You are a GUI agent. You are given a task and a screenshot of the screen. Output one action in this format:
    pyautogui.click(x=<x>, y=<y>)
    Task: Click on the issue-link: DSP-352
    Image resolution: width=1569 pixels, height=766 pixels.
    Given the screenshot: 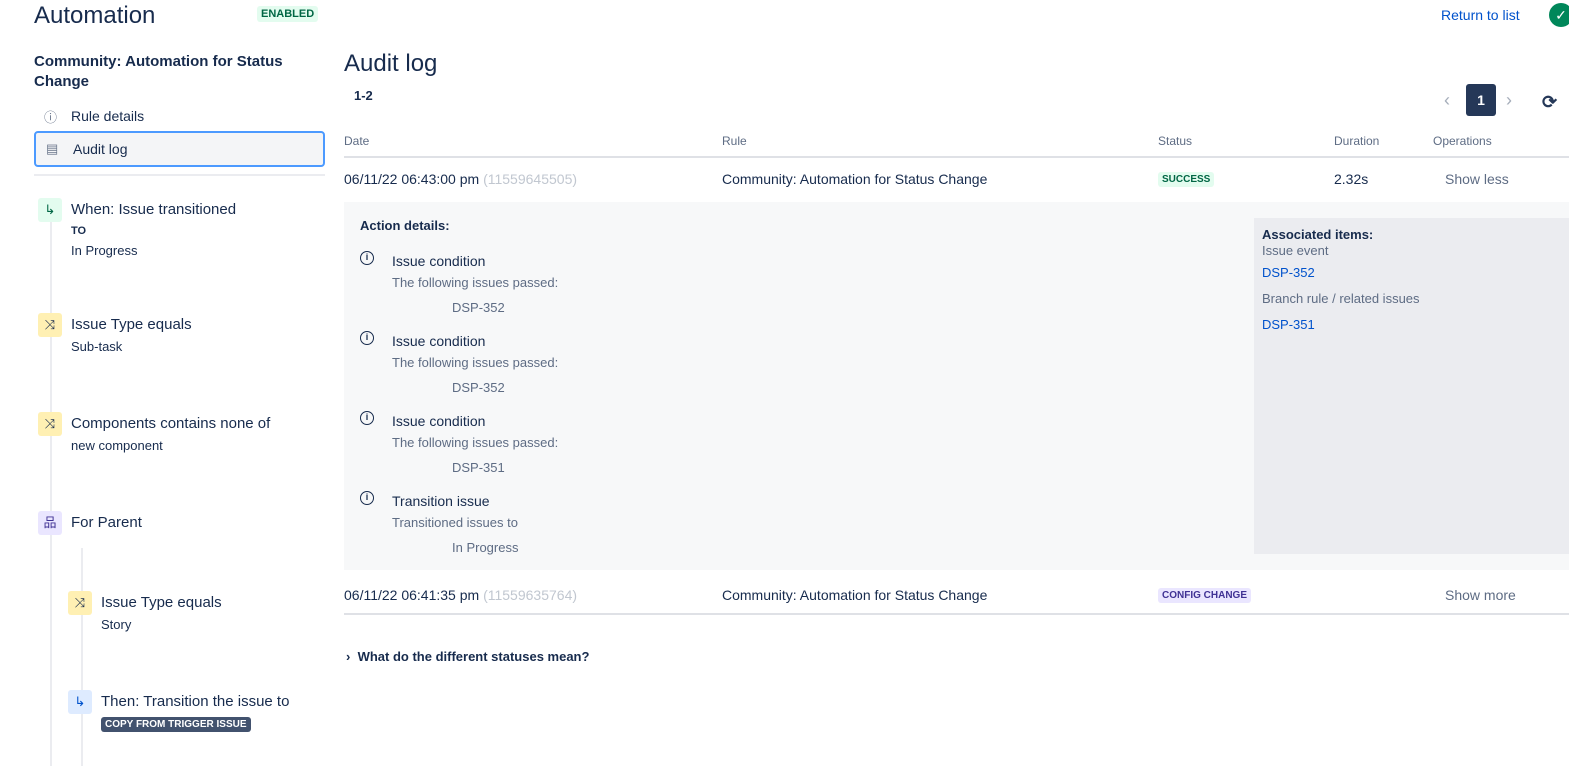 What is the action you would take?
    pyautogui.click(x=1411, y=273)
    